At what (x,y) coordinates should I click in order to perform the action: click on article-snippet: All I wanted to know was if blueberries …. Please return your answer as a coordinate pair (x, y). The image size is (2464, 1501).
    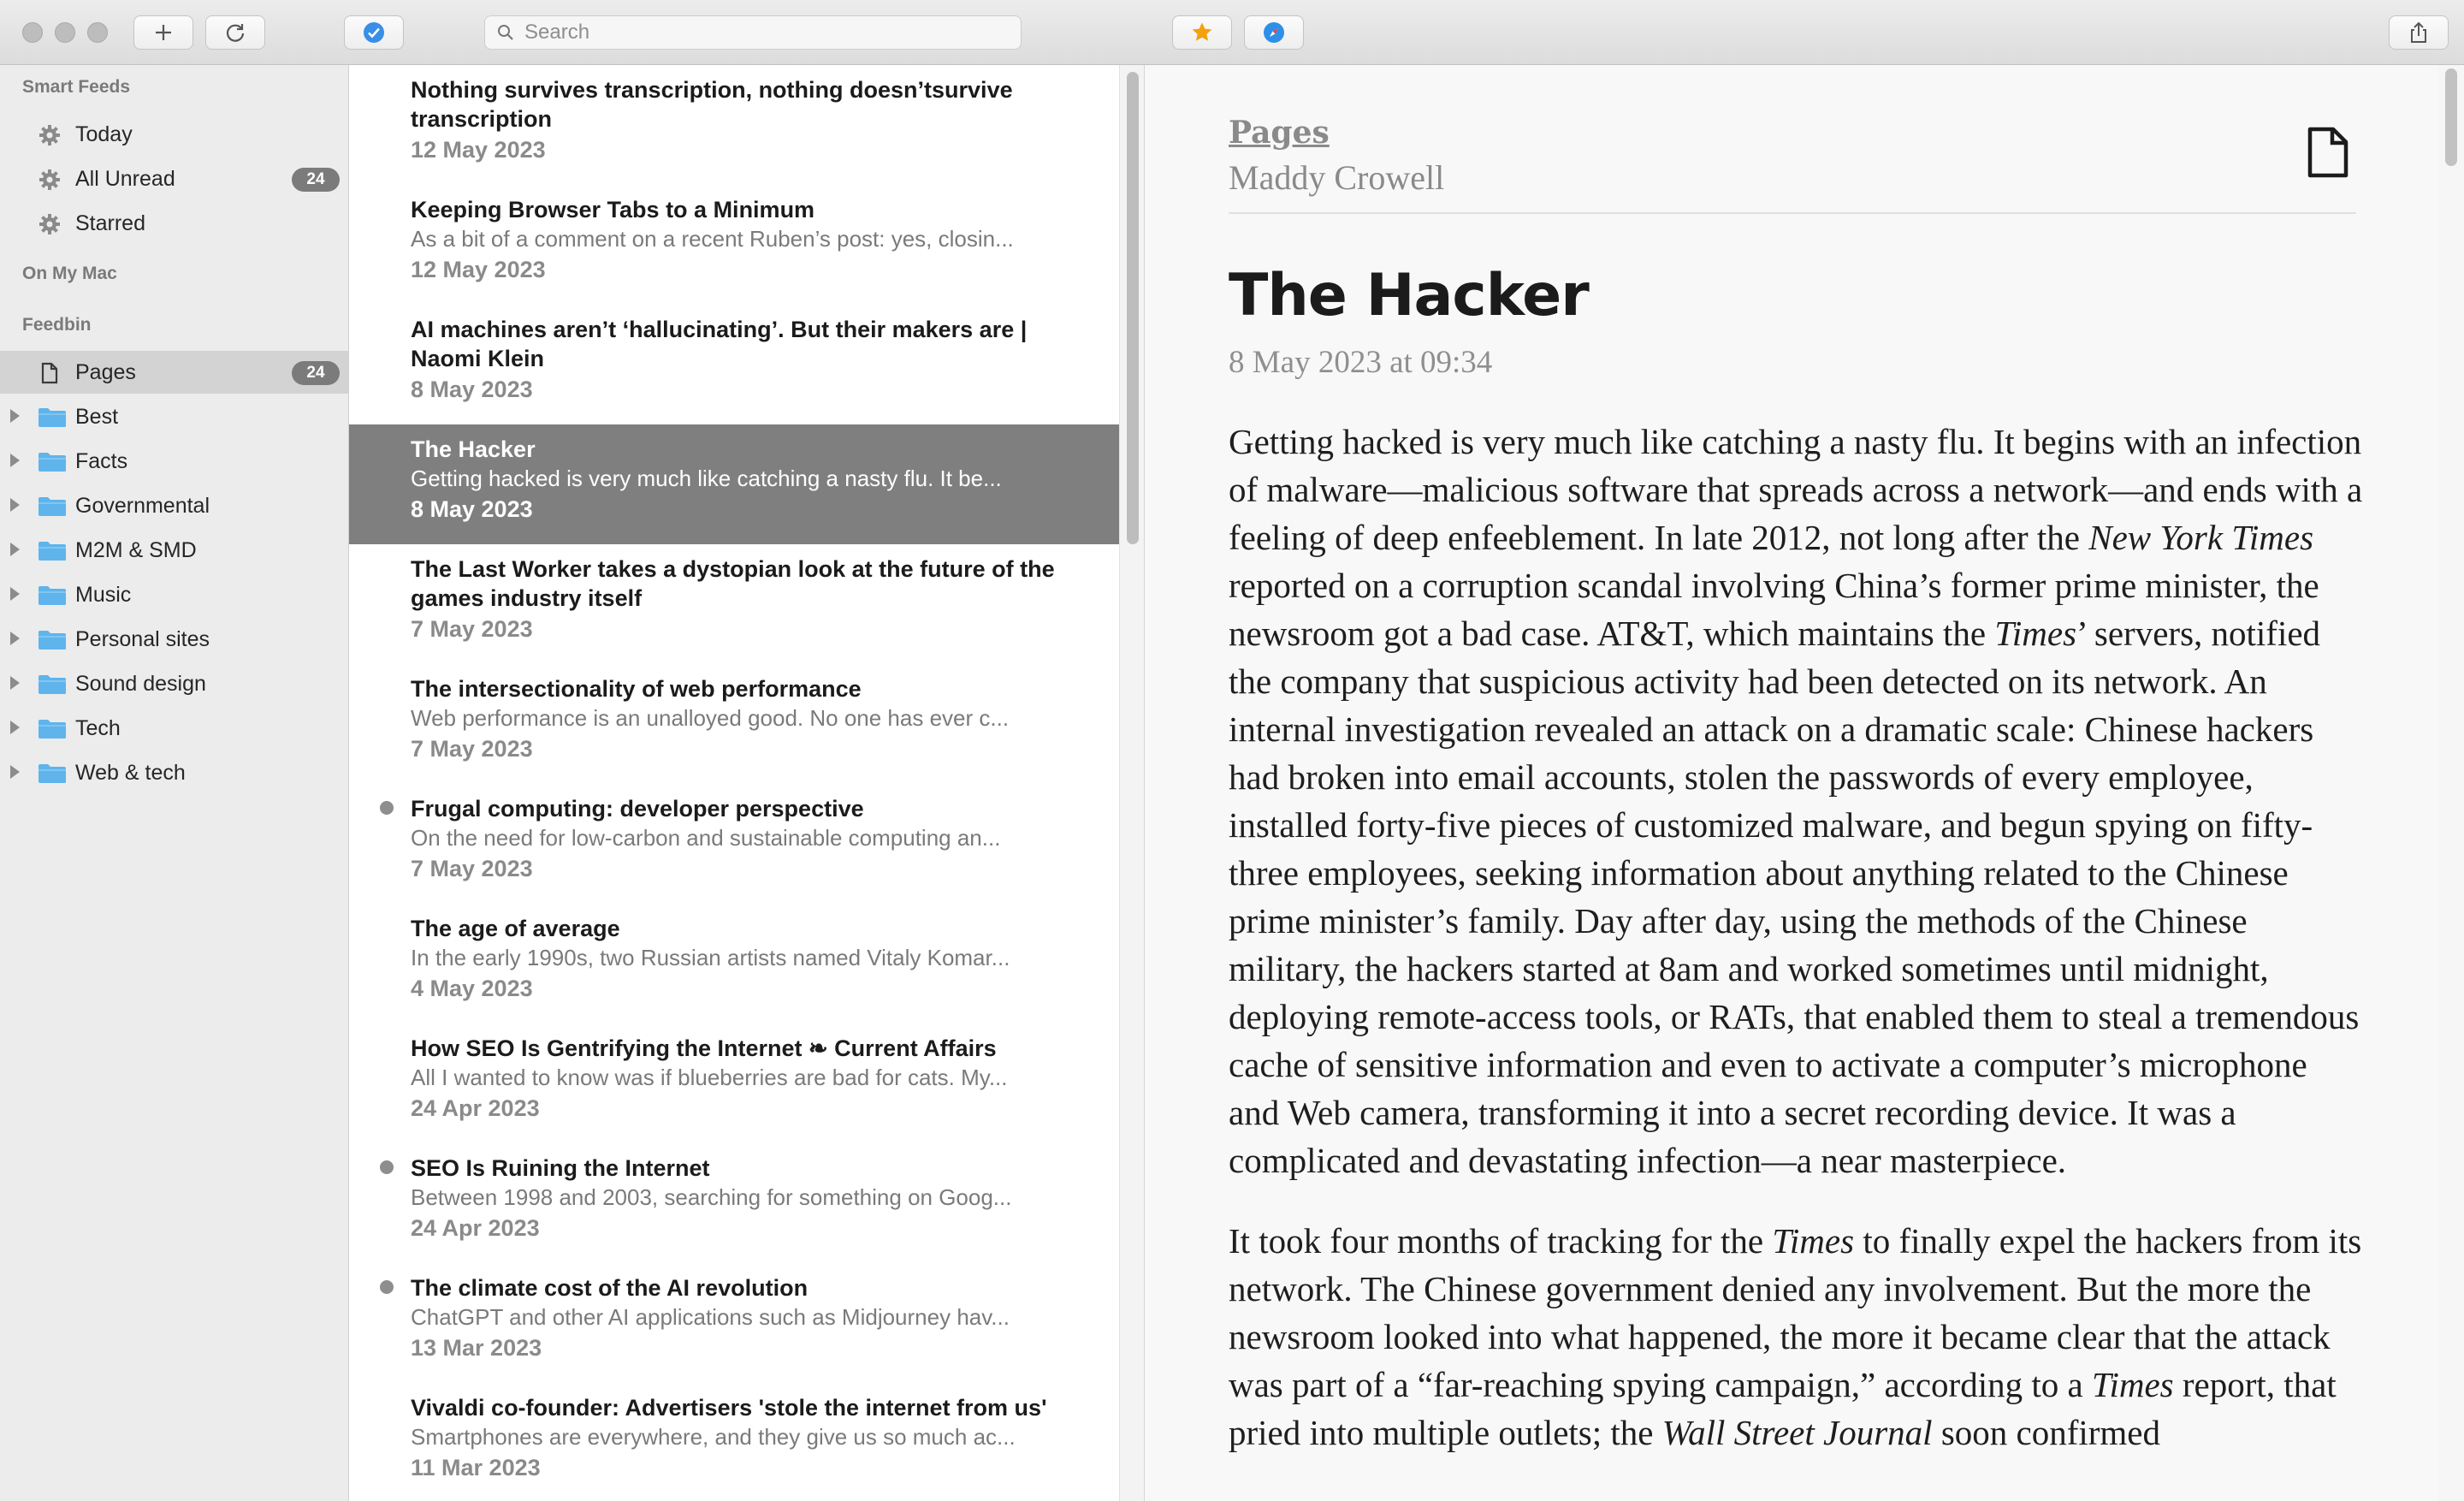
    Looking at the image, I should click on (709, 1078).